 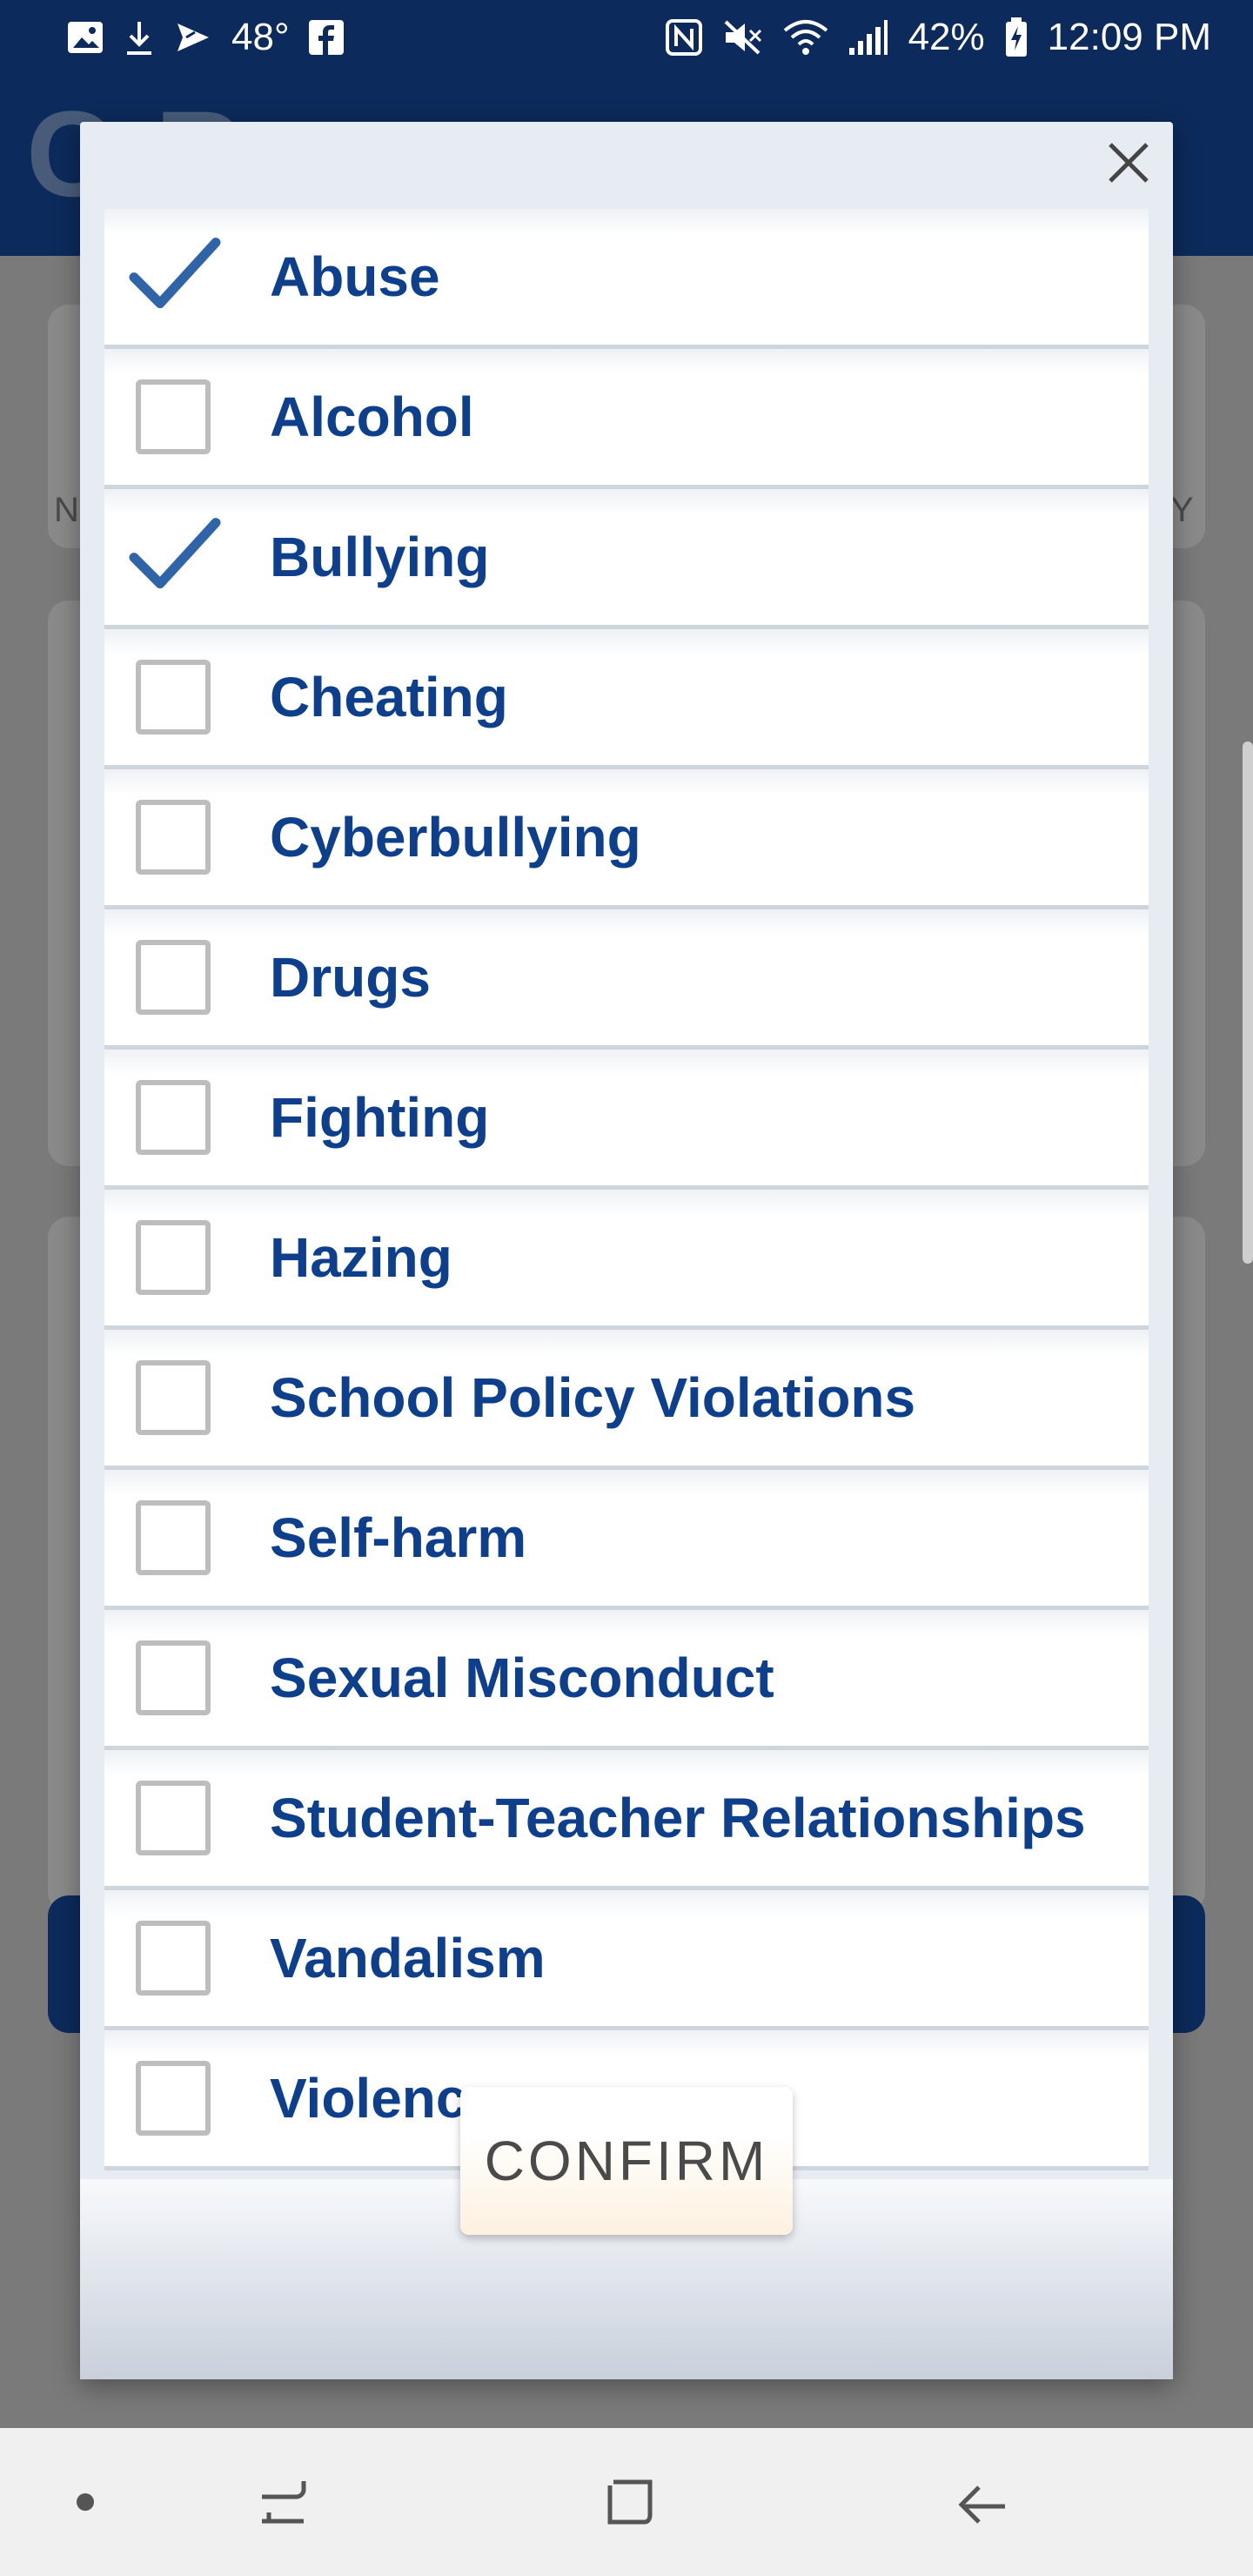 I want to click on signal-icon, so click(x=868, y=37).